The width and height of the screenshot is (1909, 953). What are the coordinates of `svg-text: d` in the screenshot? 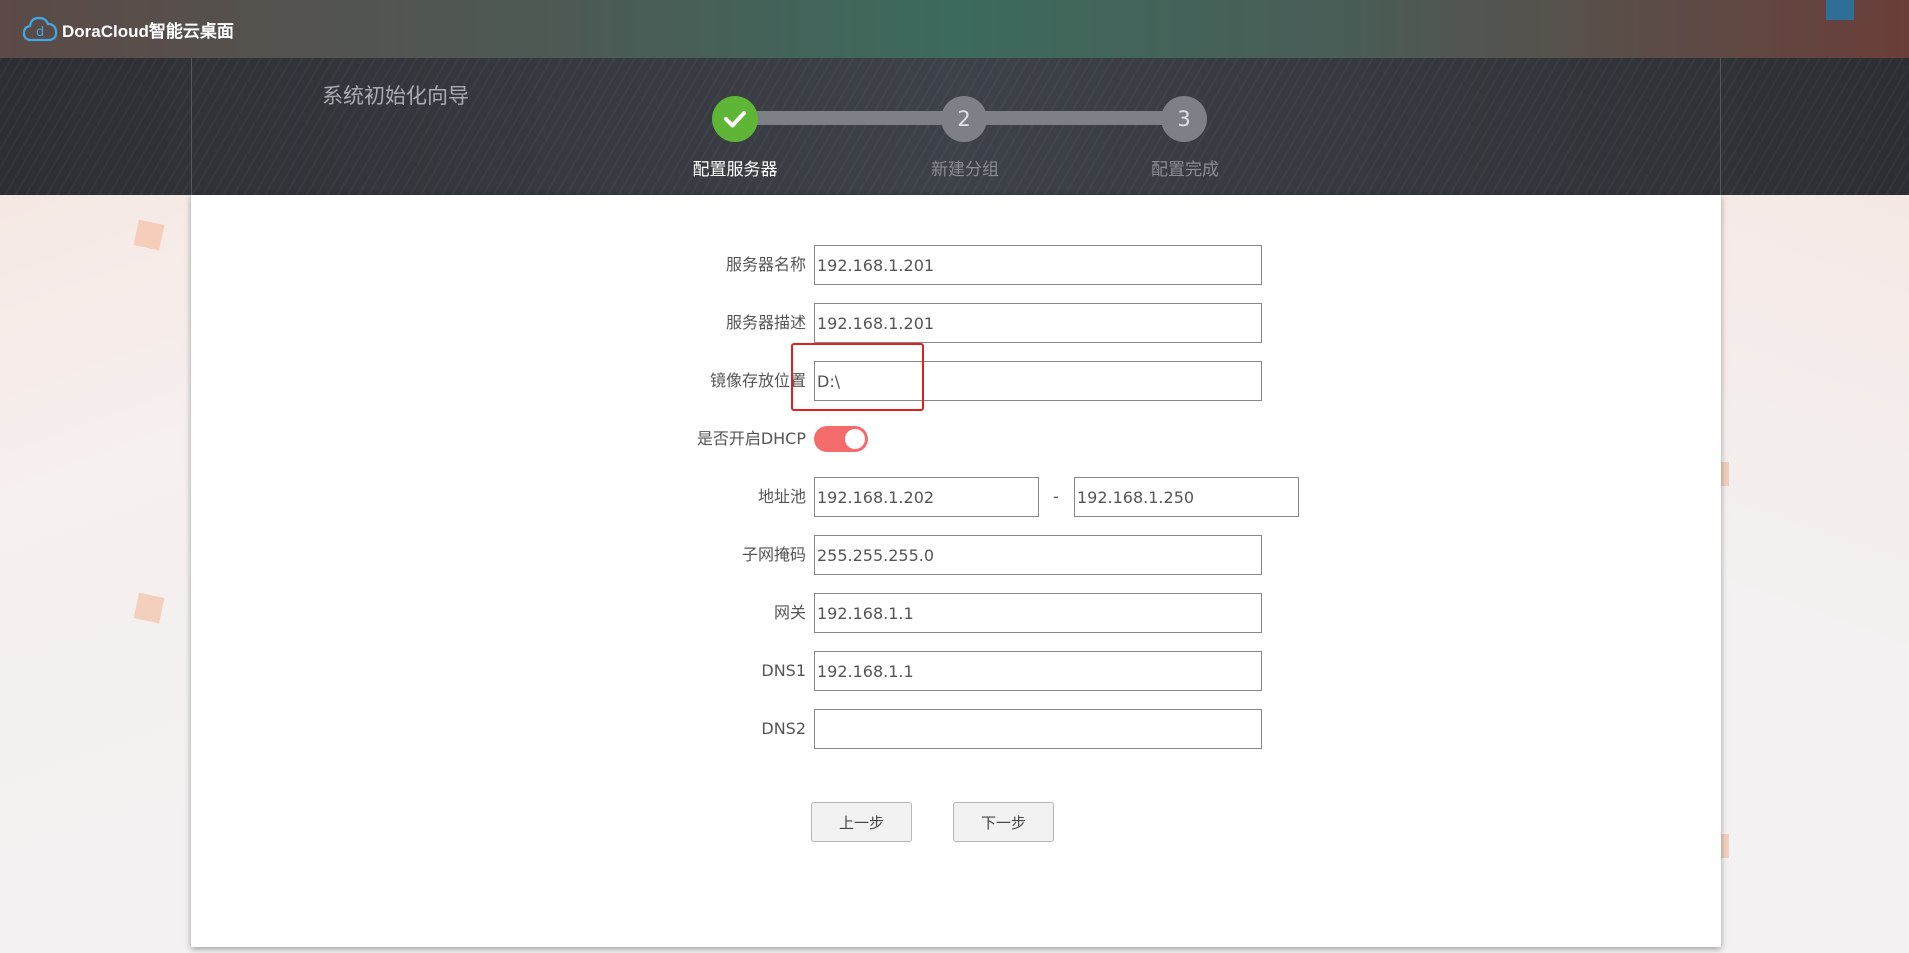 It's located at (40, 32).